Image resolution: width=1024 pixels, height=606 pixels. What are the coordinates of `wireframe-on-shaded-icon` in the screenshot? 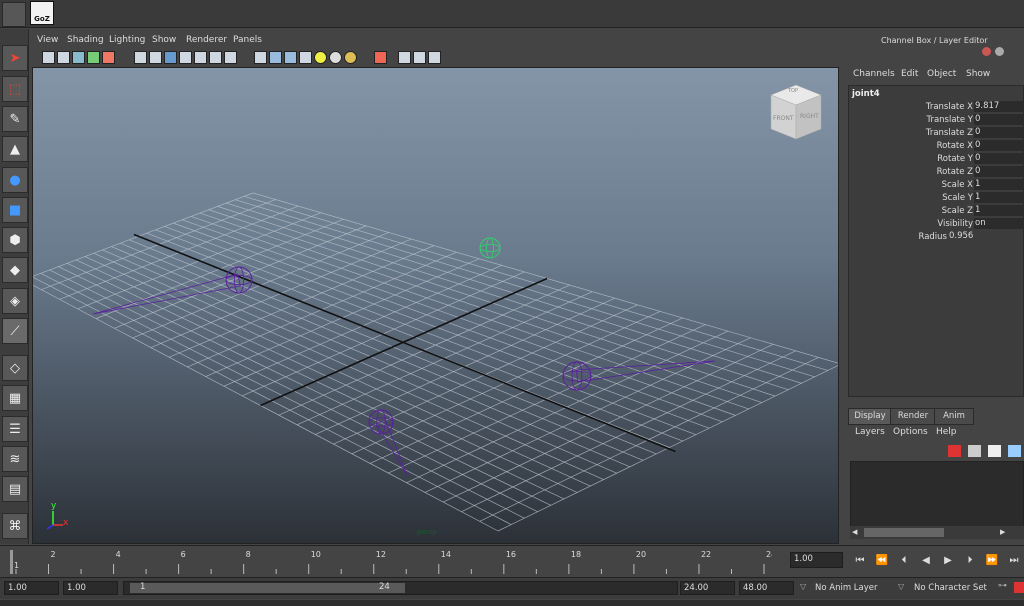 It's located at (290, 57).